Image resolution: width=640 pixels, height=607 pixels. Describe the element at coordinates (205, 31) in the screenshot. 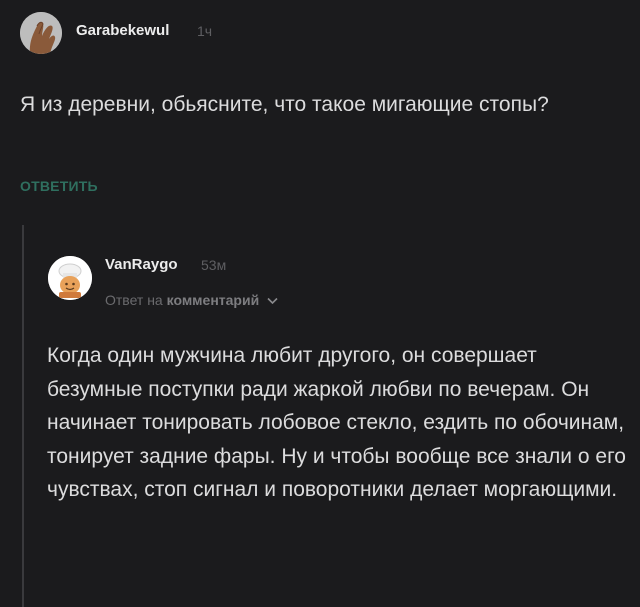

I see `comment-time: 1ч` at that location.